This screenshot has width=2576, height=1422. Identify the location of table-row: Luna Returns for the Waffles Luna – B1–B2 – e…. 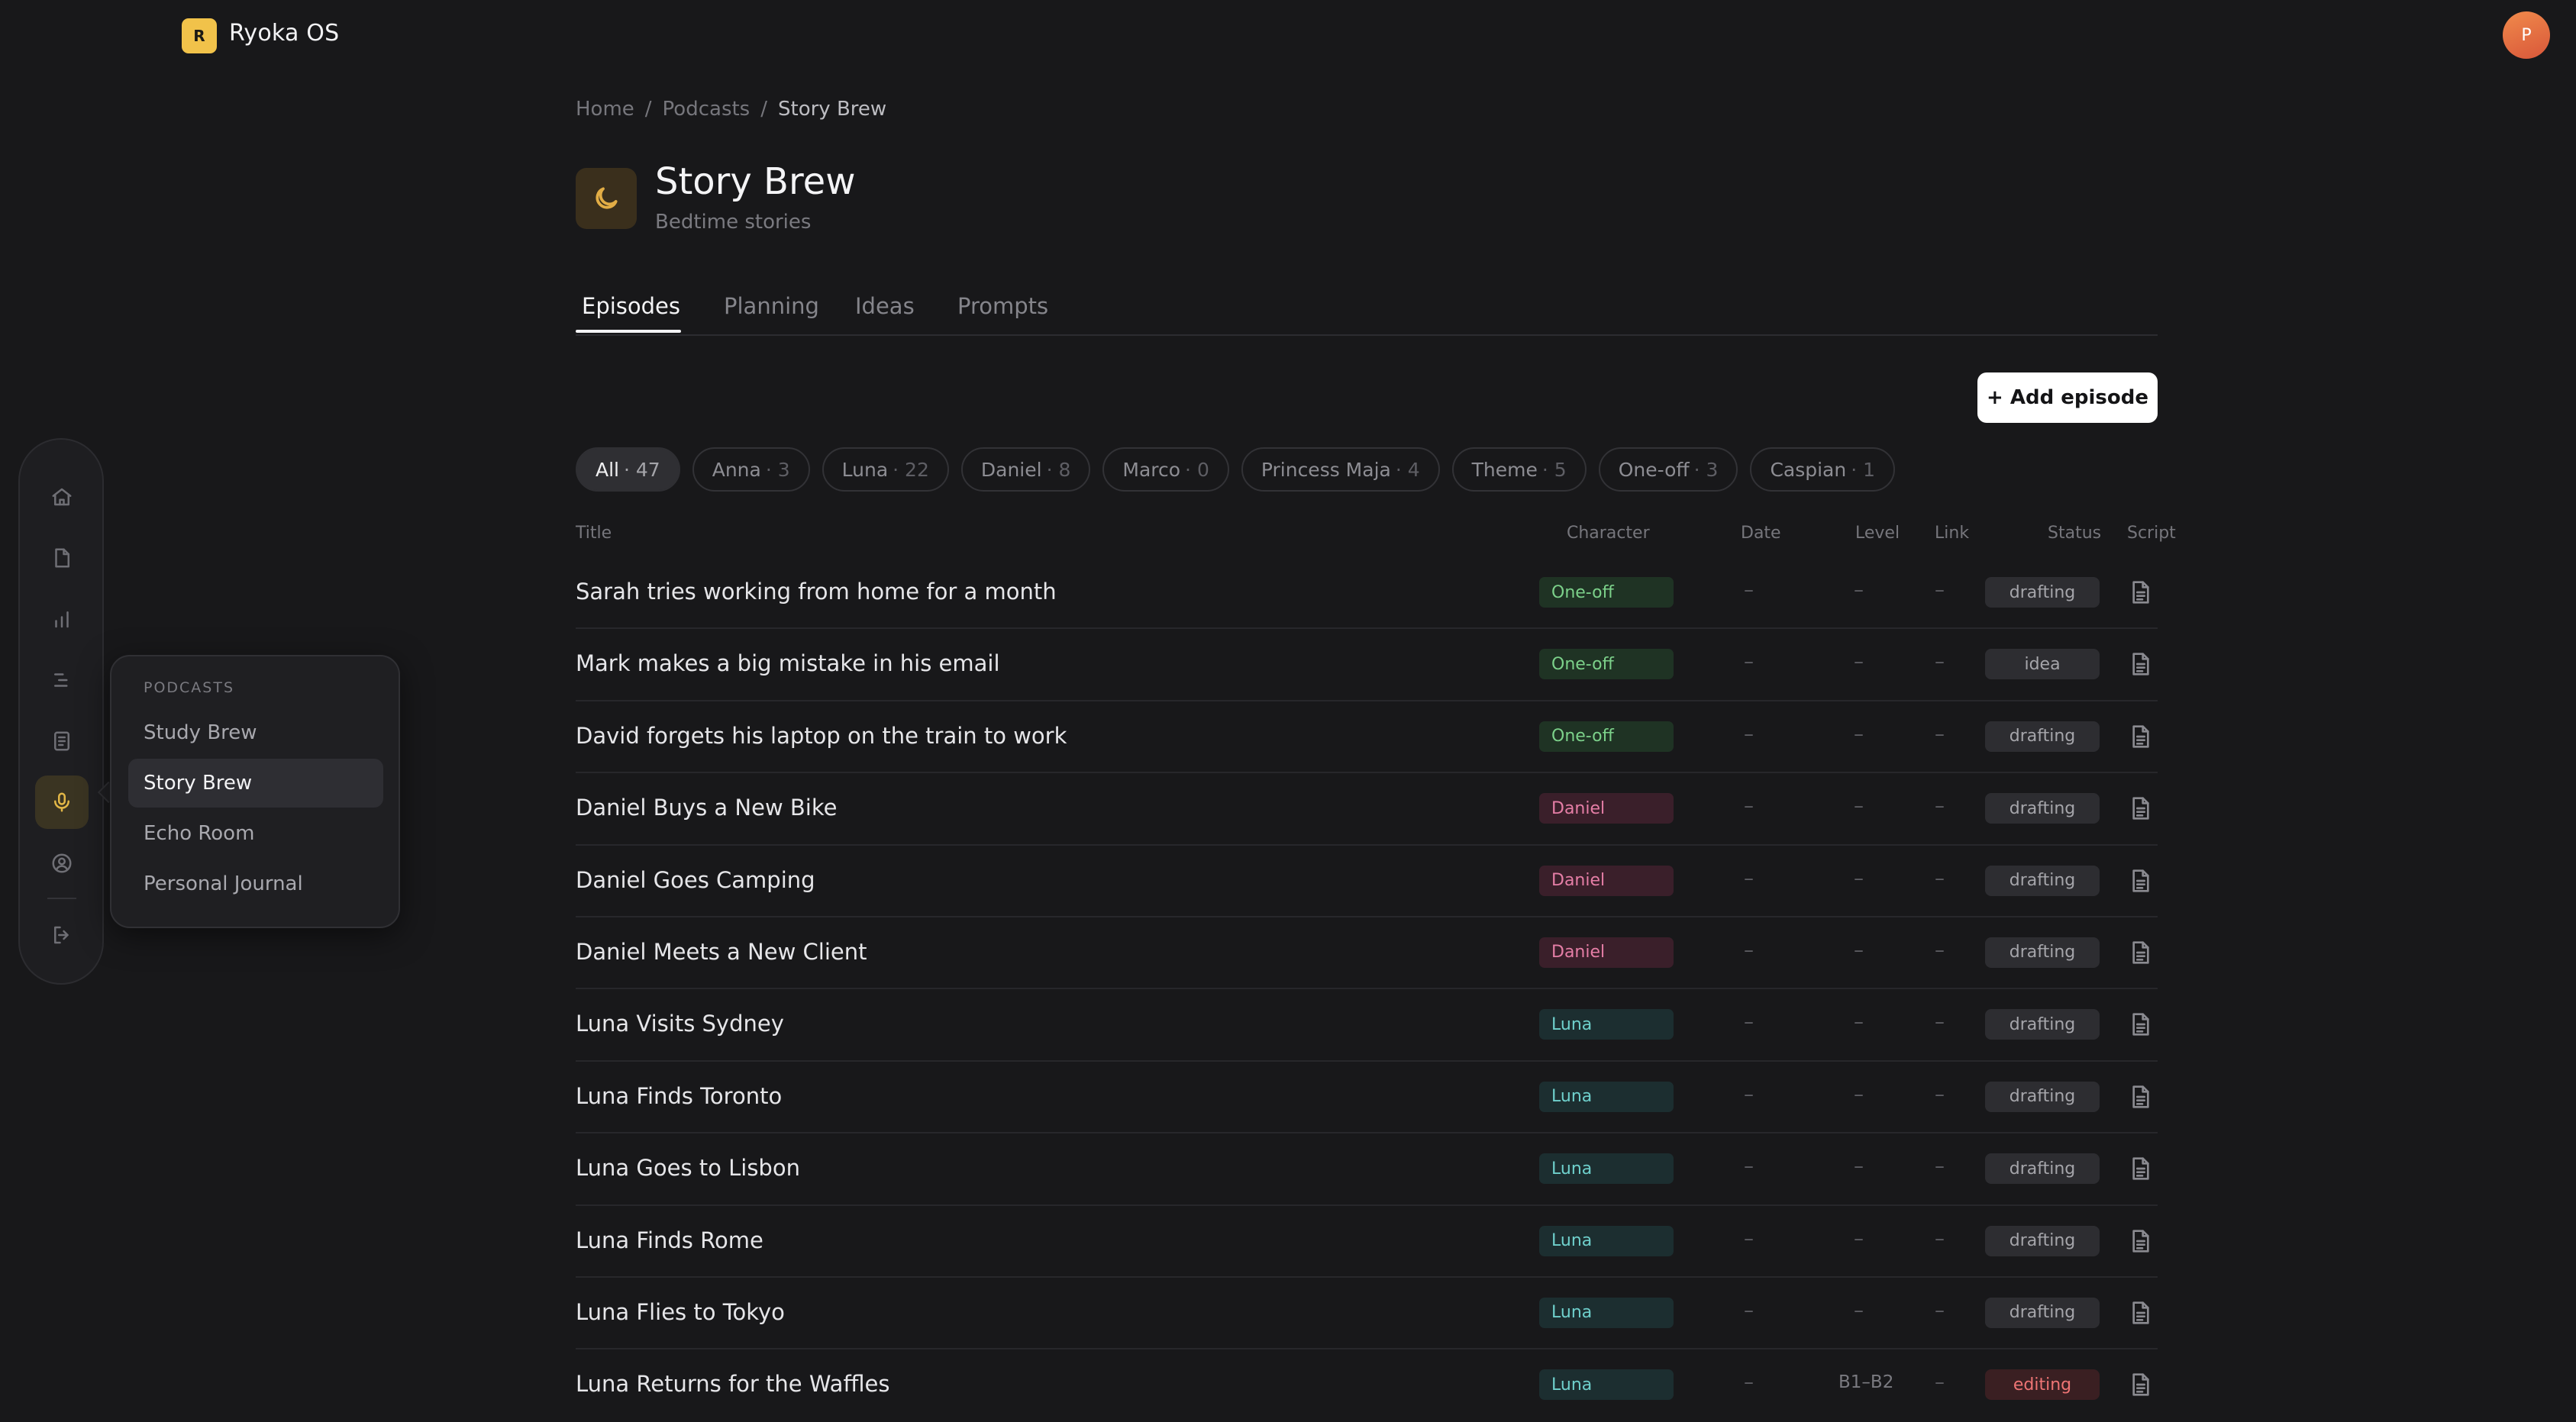
(1367, 1385).